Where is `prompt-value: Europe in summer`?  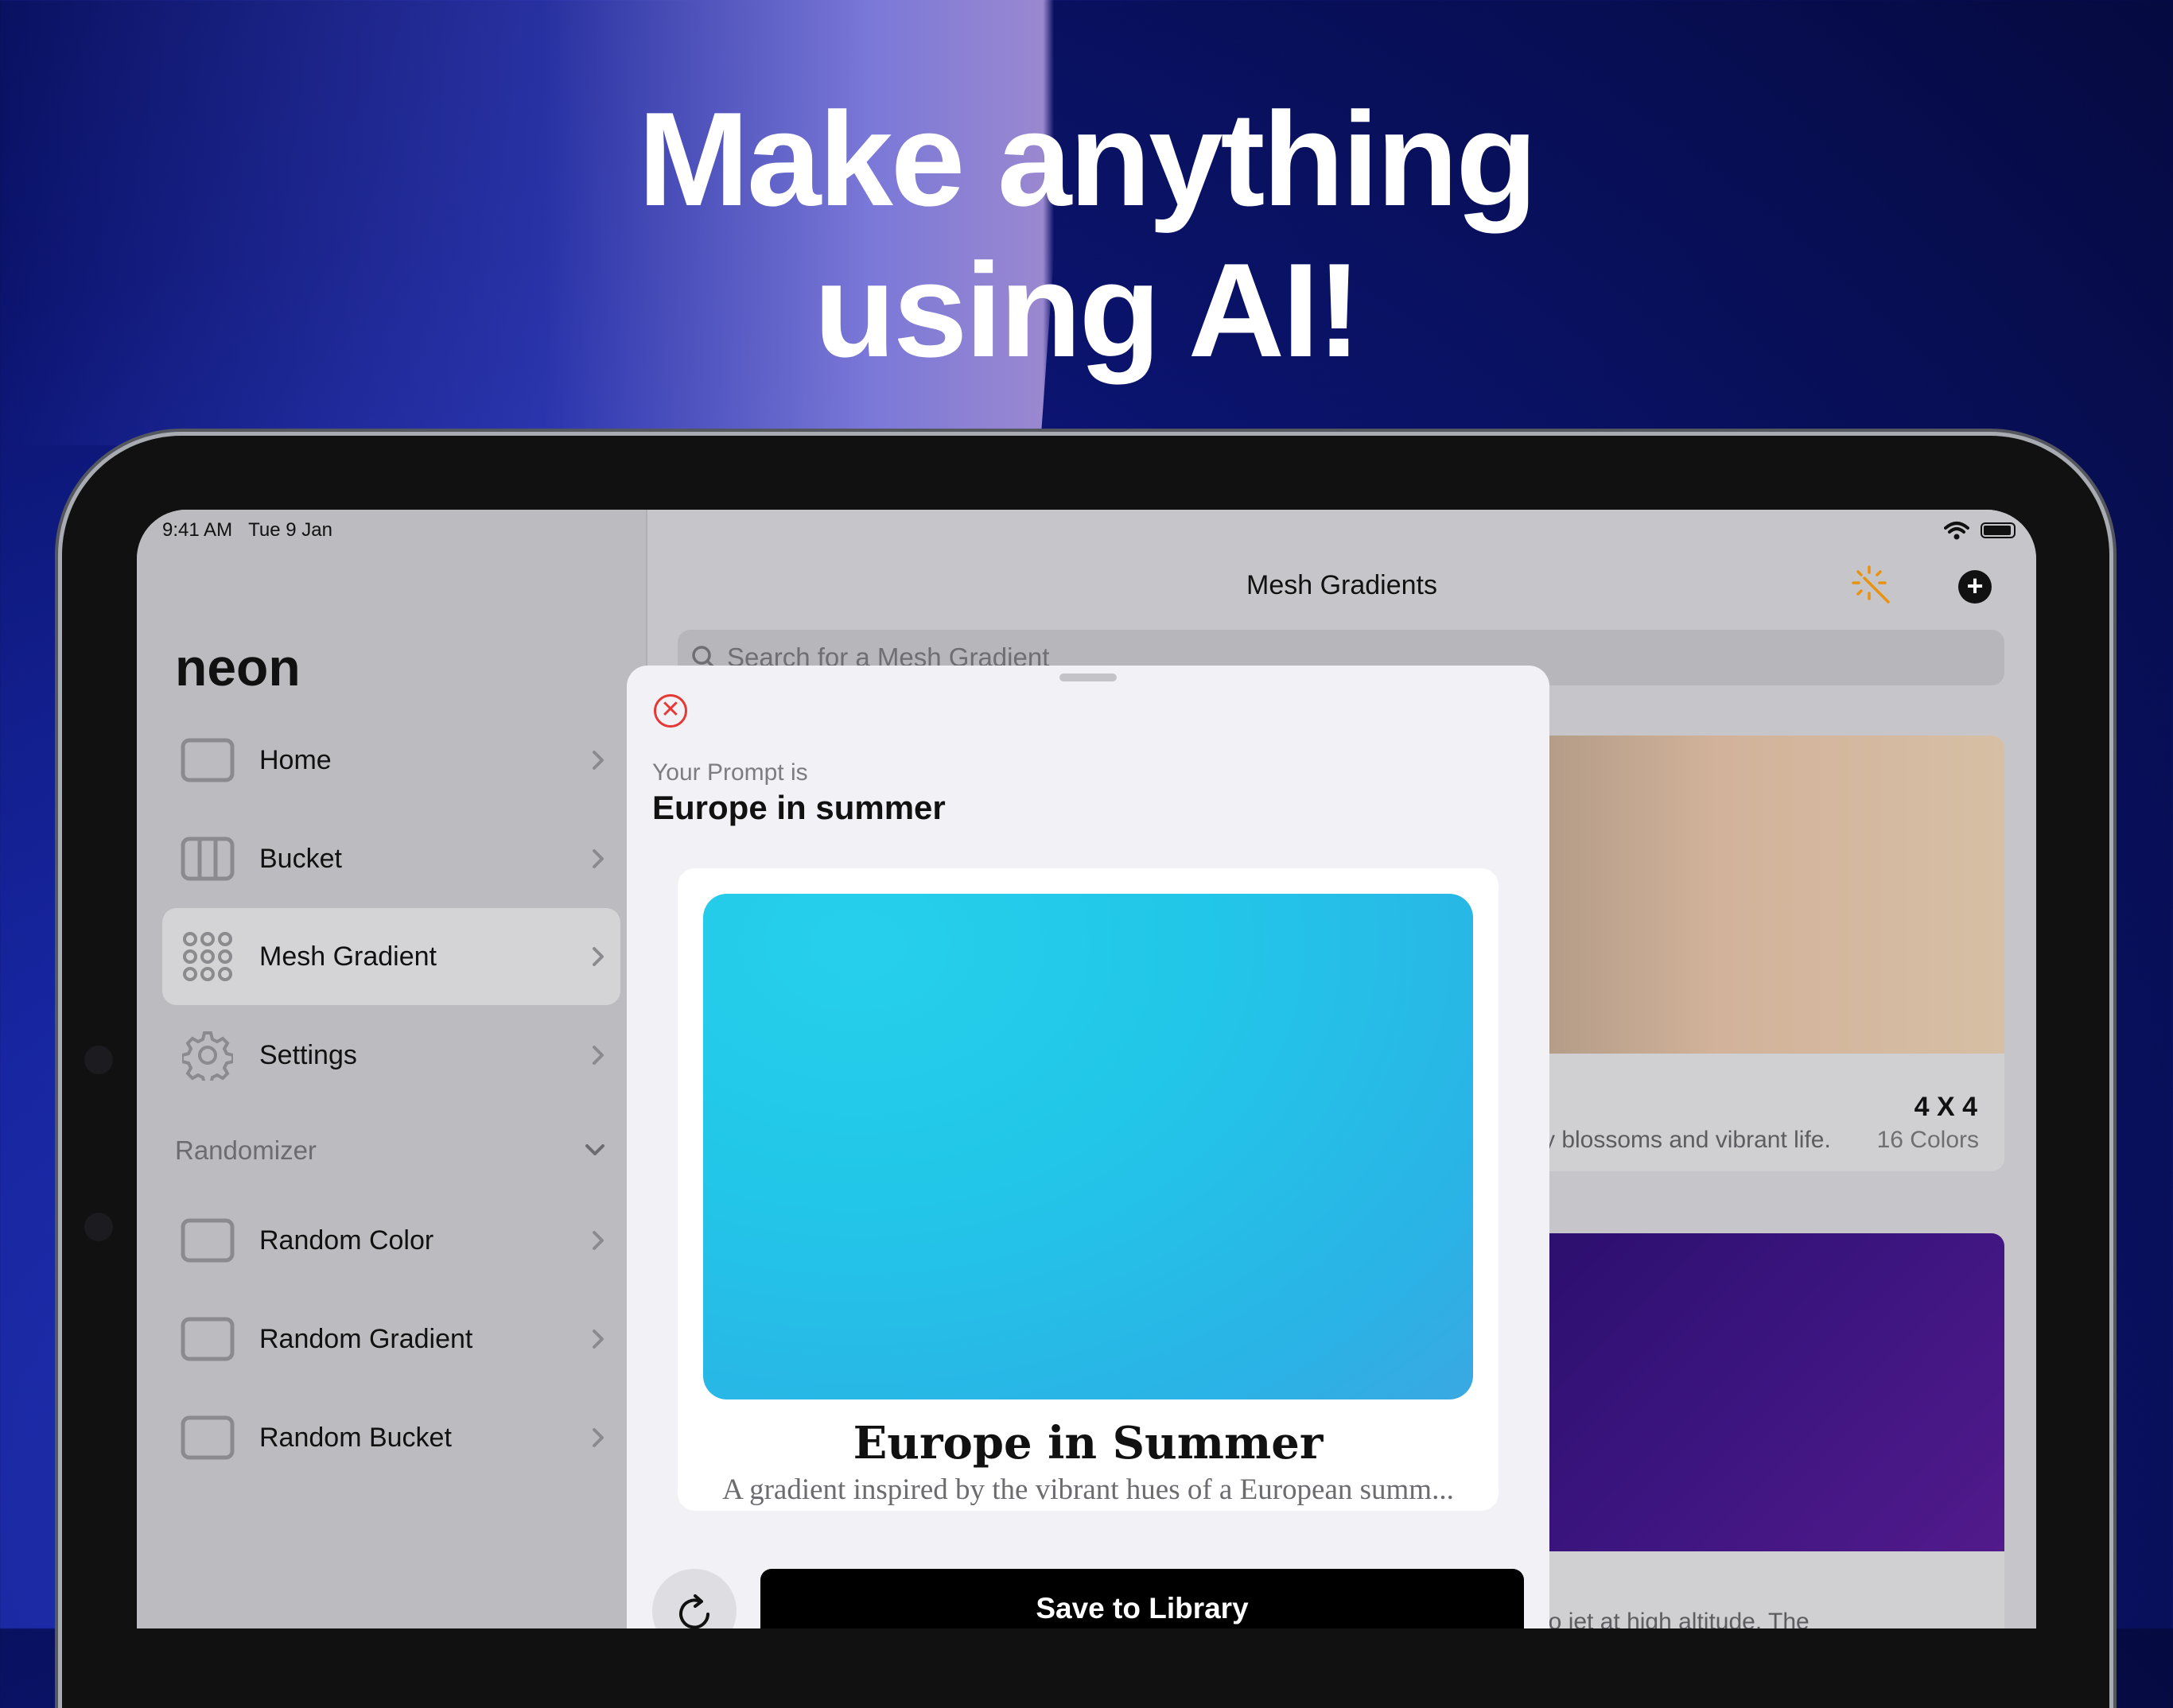 prompt-value: Europe in summer is located at coordinates (799, 807).